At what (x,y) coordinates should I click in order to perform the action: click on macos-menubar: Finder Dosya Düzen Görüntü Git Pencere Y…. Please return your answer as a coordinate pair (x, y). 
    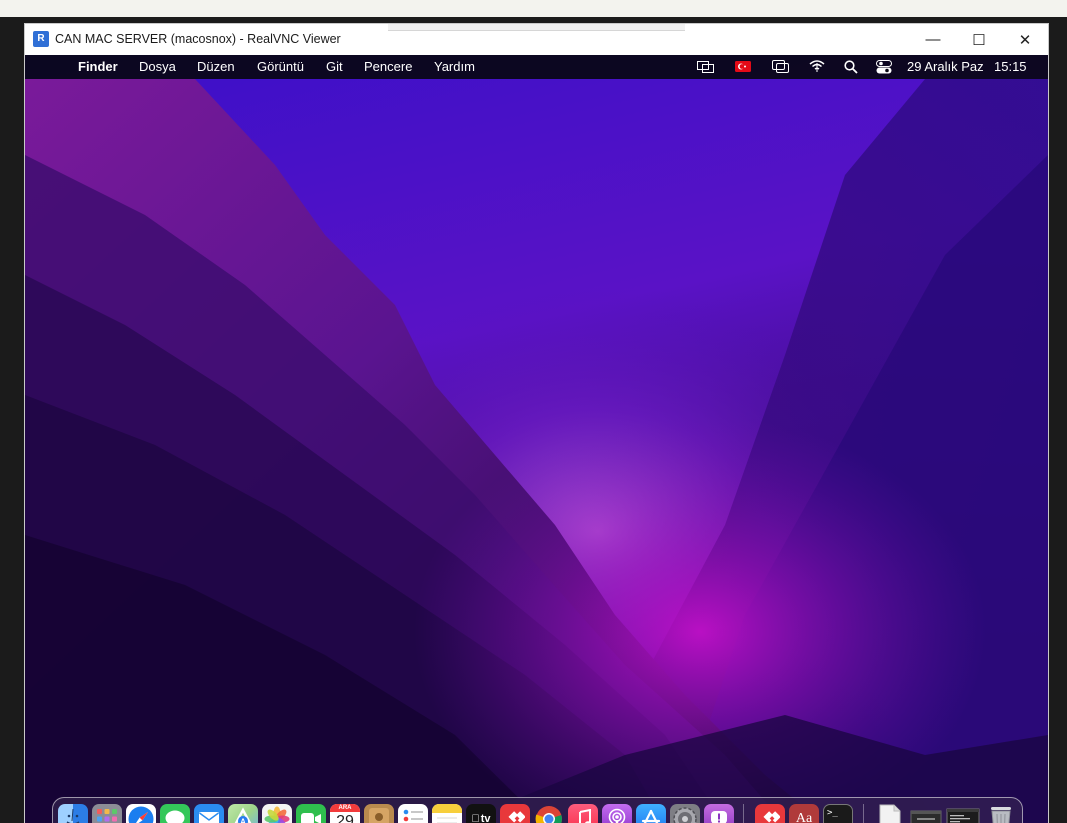
    Looking at the image, I should click on (536, 67).